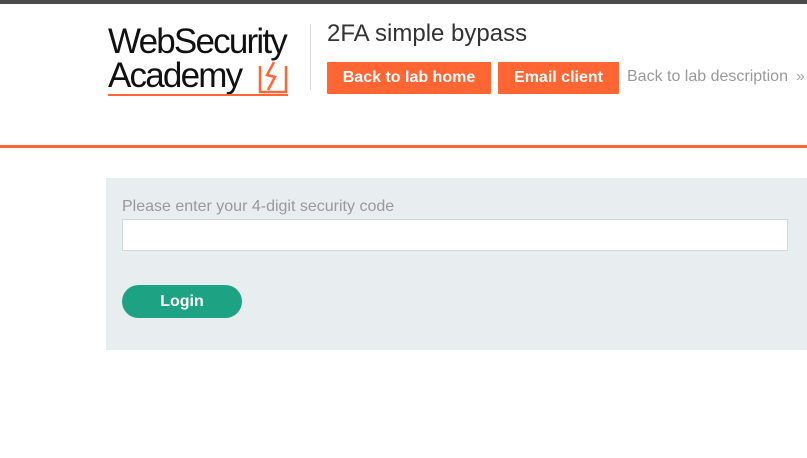  Describe the element at coordinates (800, 76) in the screenshot. I see `chevron-right-icon: »` at that location.